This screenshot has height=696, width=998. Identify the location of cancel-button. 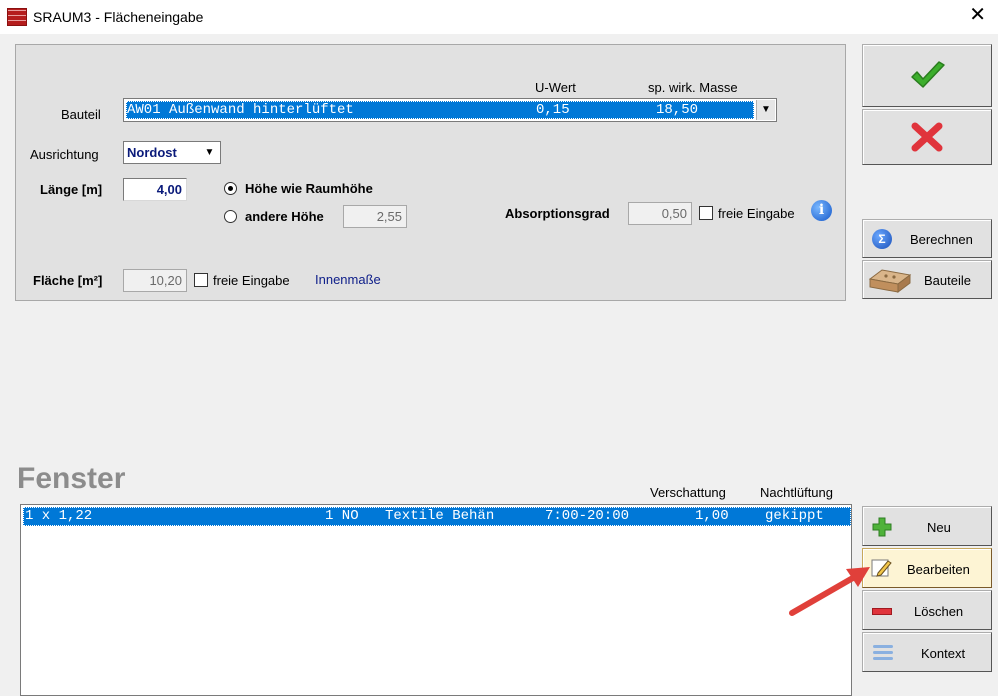
(927, 137).